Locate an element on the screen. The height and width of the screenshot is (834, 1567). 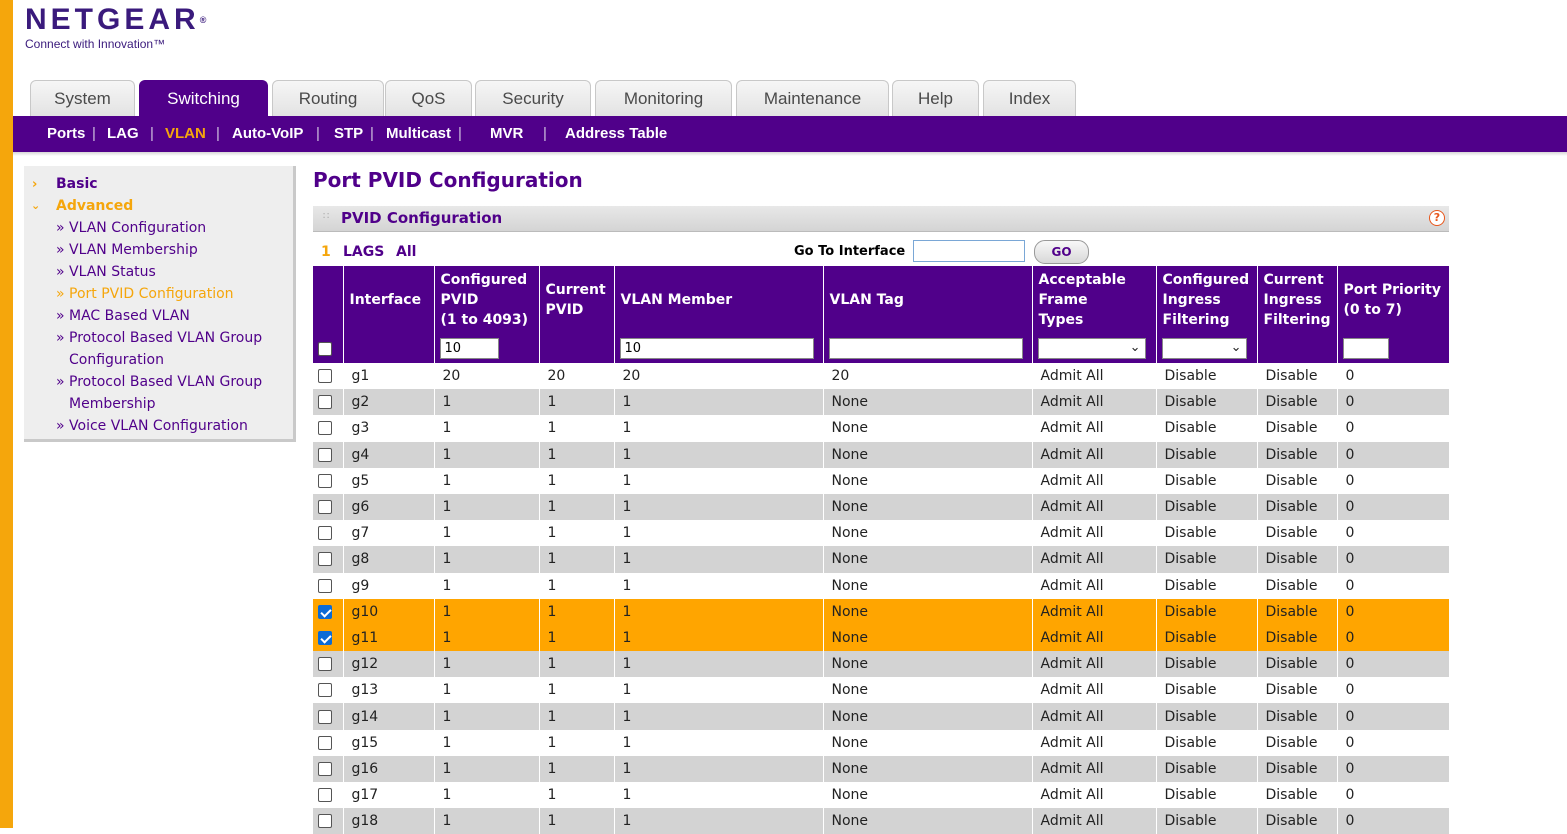
tab-monitoring: Monitoring is located at coordinates (663, 98).